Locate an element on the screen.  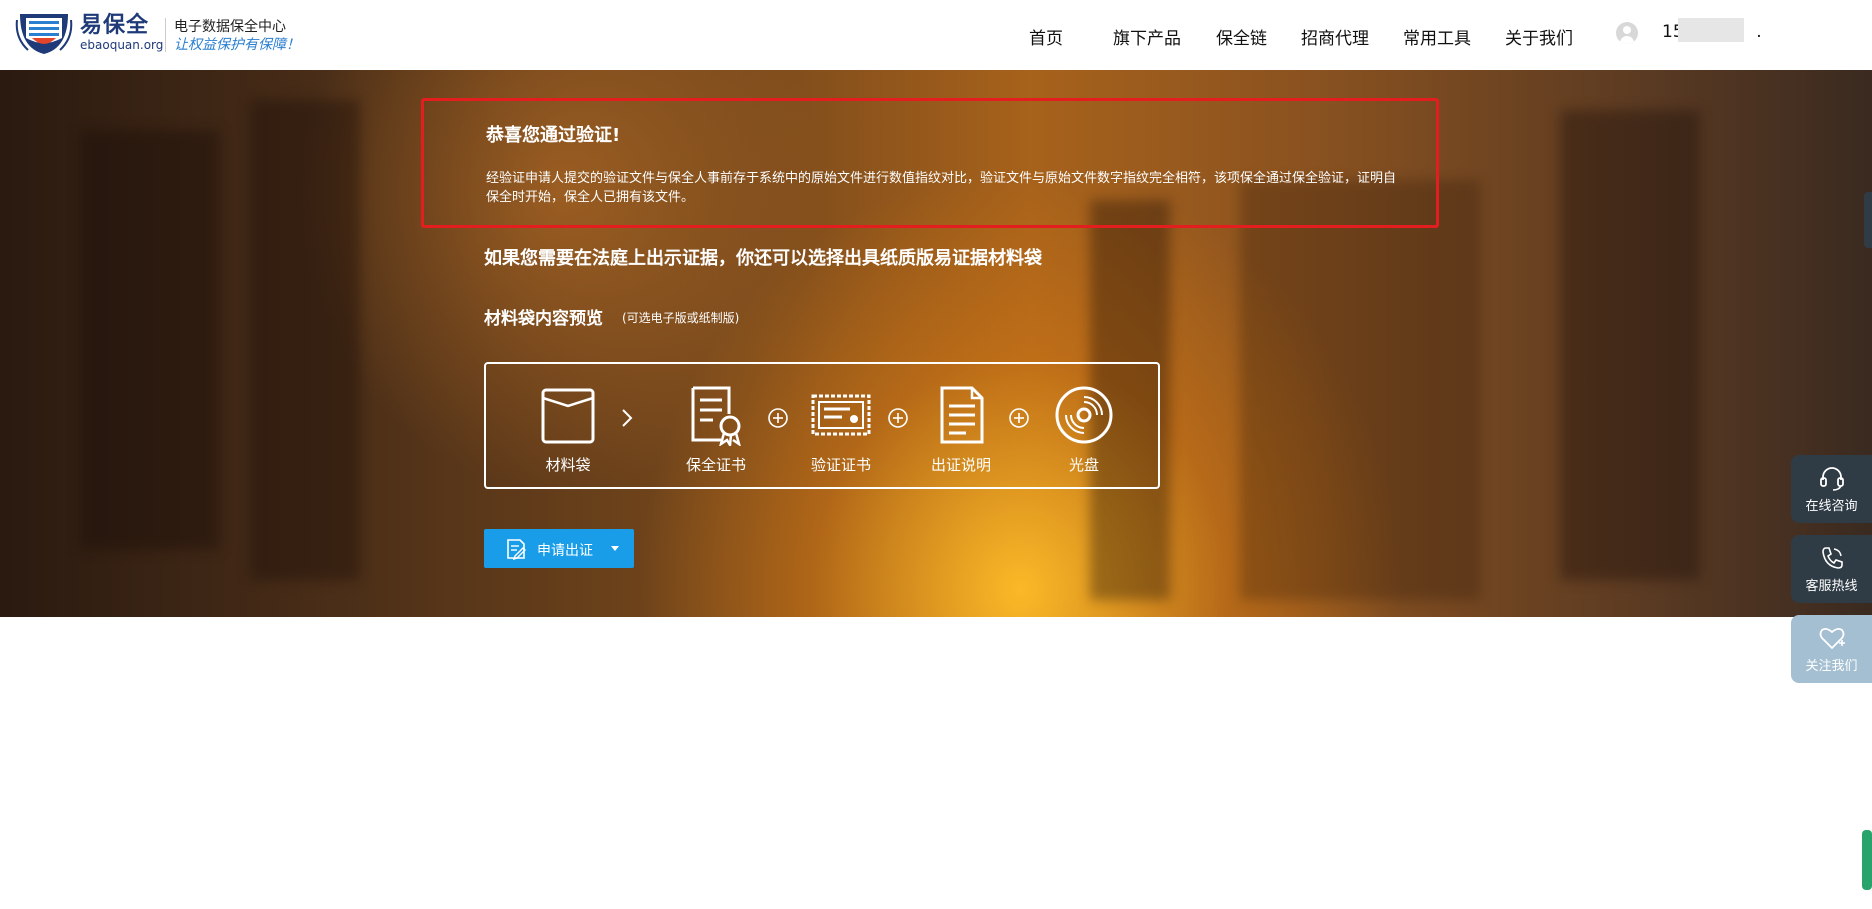
certificate-pen-icon is located at coordinates (516, 550).